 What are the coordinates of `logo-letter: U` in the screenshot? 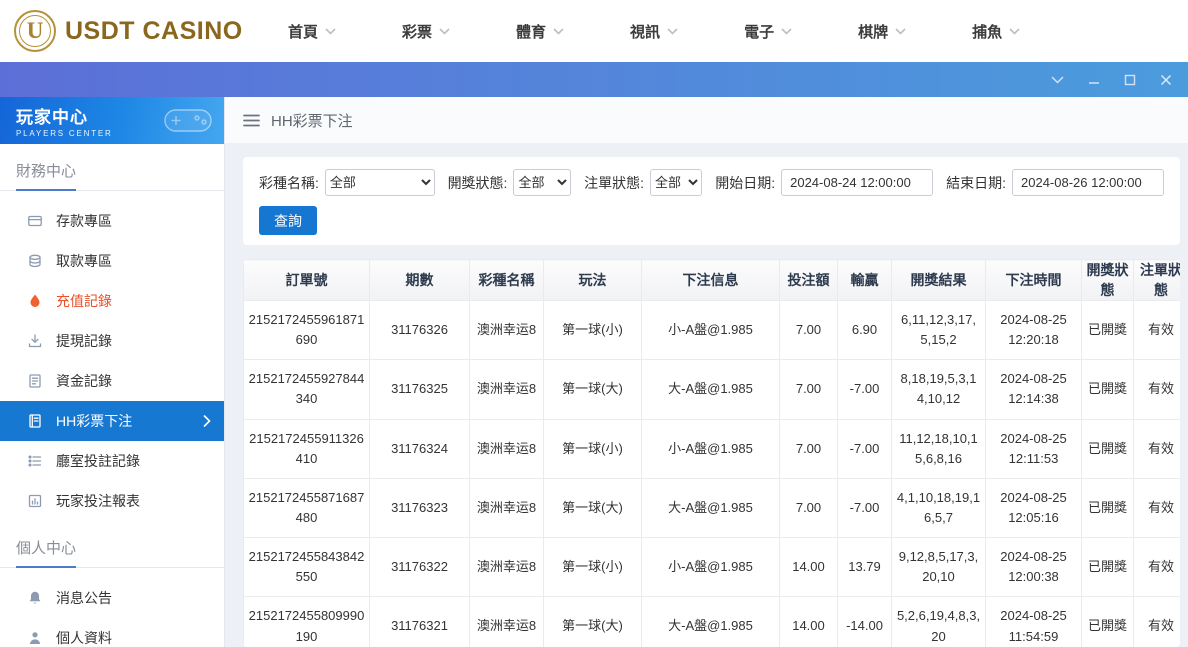 It's located at (35, 30).